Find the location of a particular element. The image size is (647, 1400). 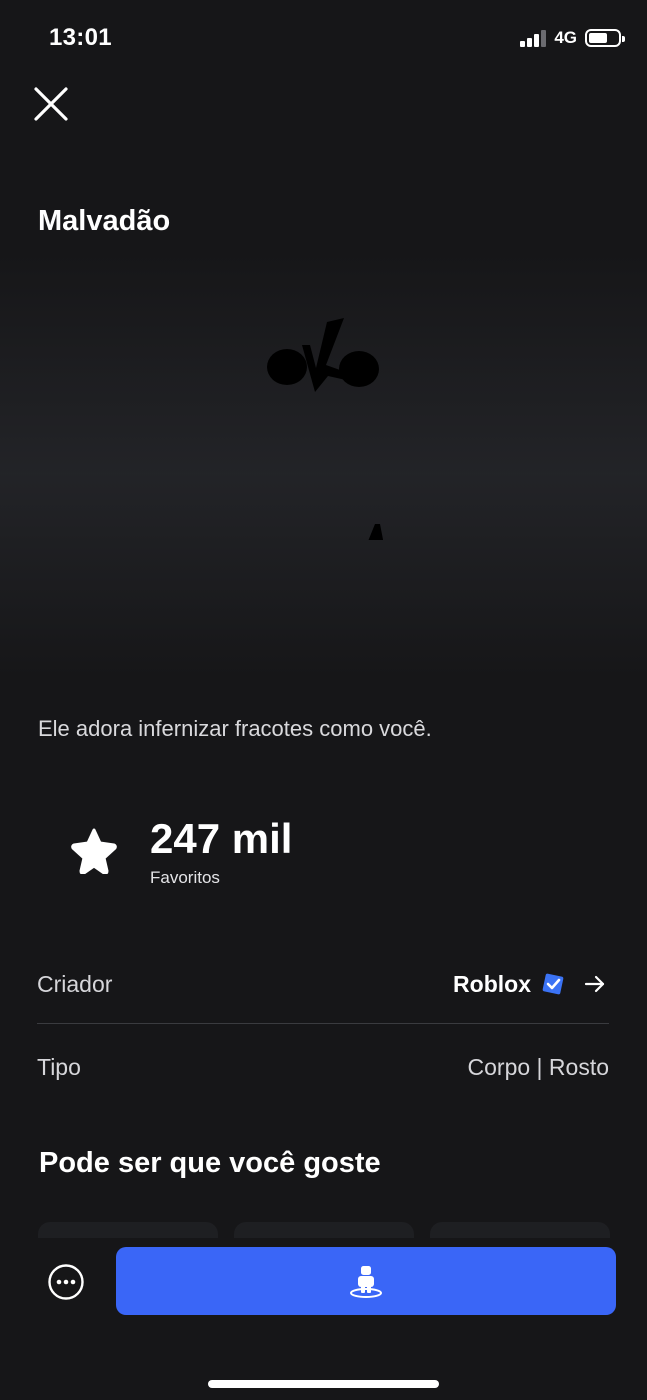

creator-link: Roblox is located at coordinates (531, 984).